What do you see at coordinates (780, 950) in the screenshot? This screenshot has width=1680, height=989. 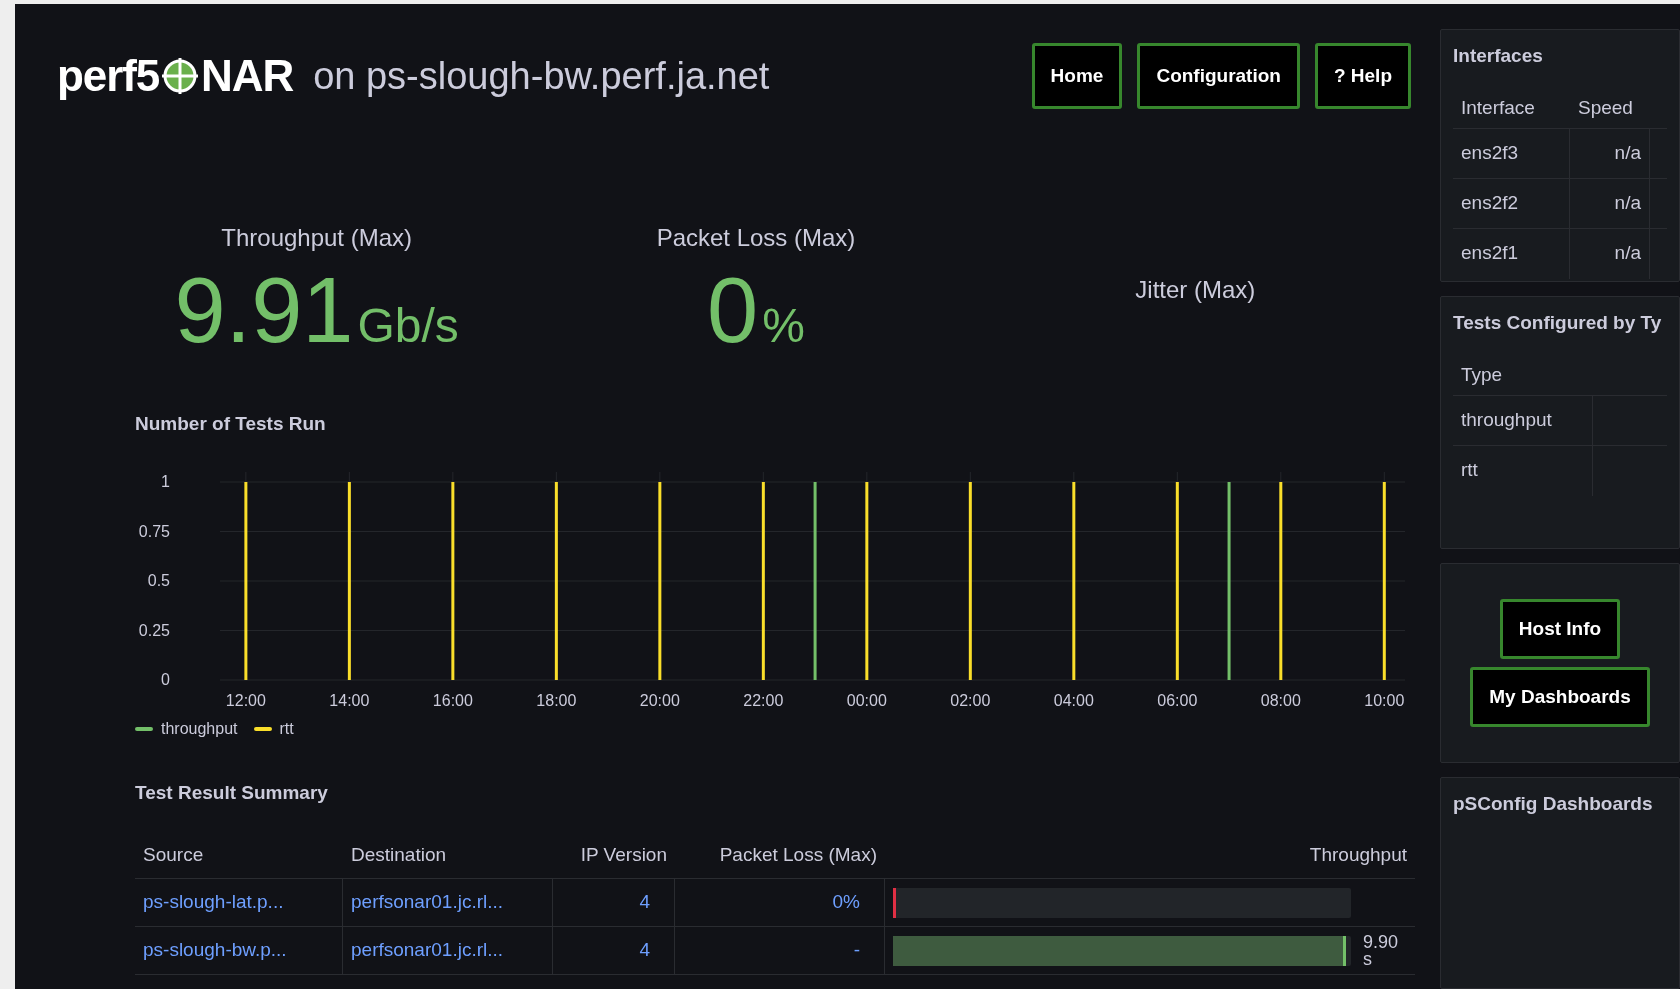 I see `table-cell: -` at bounding box center [780, 950].